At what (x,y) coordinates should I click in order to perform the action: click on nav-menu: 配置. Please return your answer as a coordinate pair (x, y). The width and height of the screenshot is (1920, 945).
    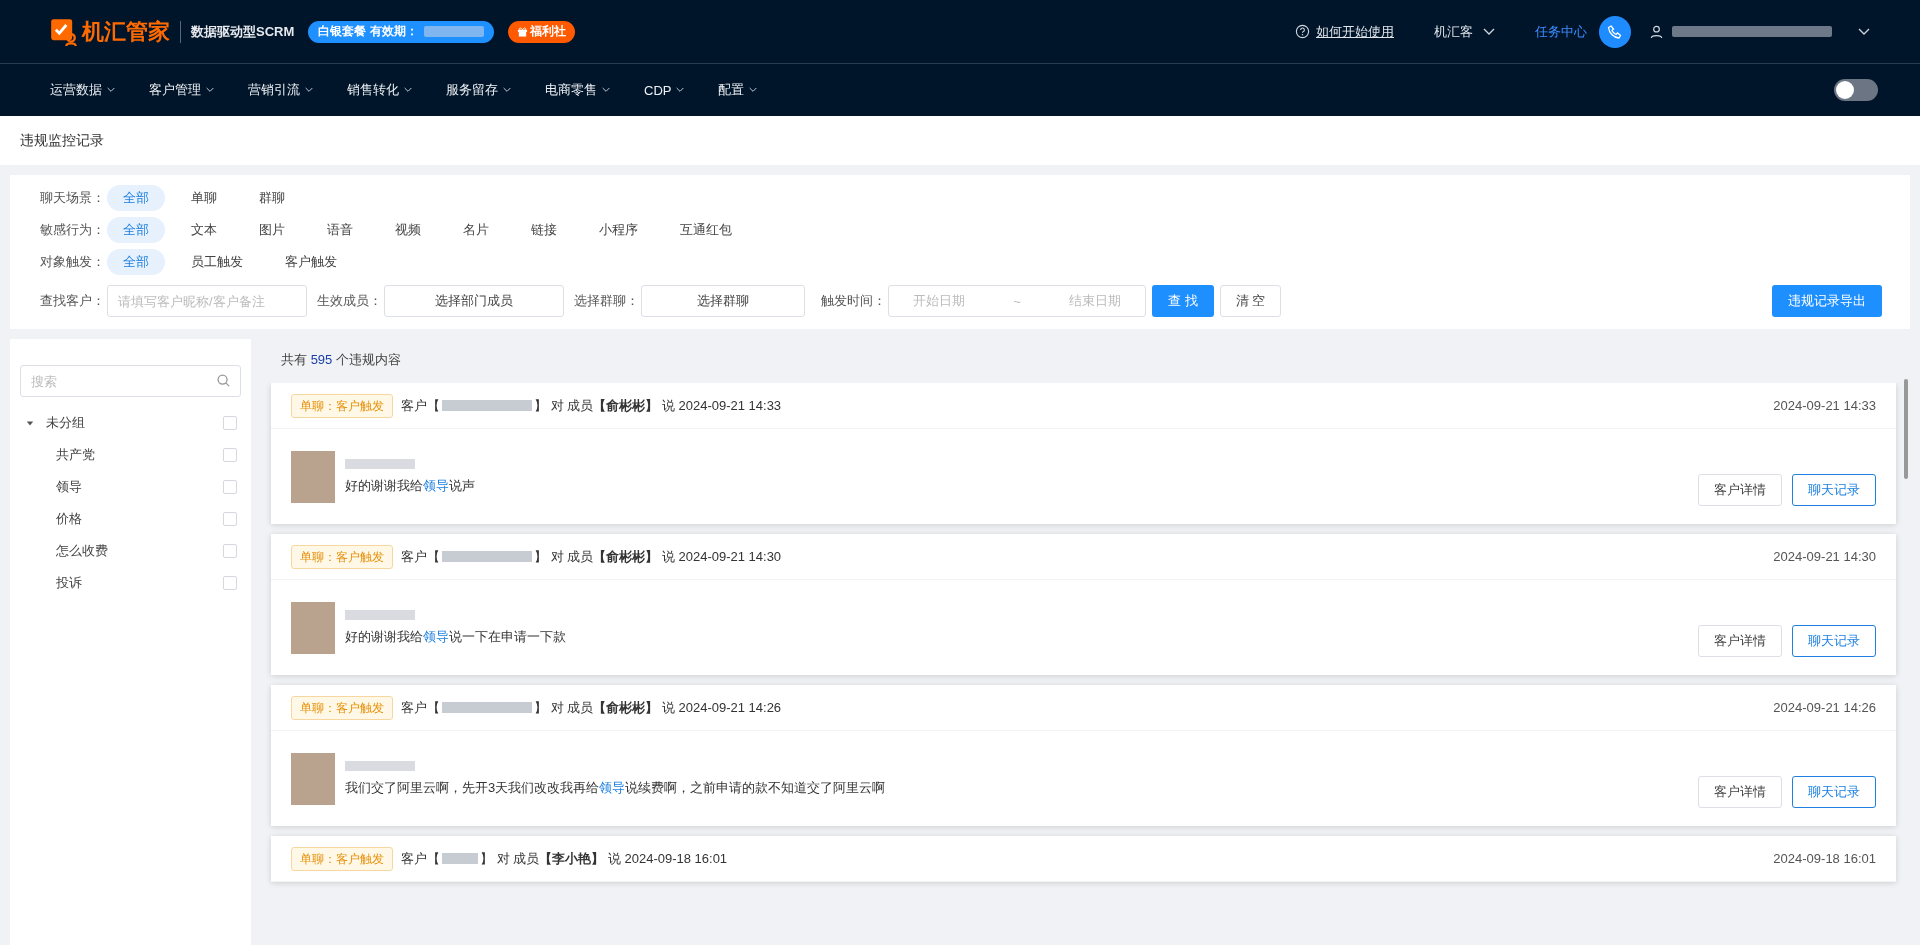
    Looking at the image, I should click on (738, 90).